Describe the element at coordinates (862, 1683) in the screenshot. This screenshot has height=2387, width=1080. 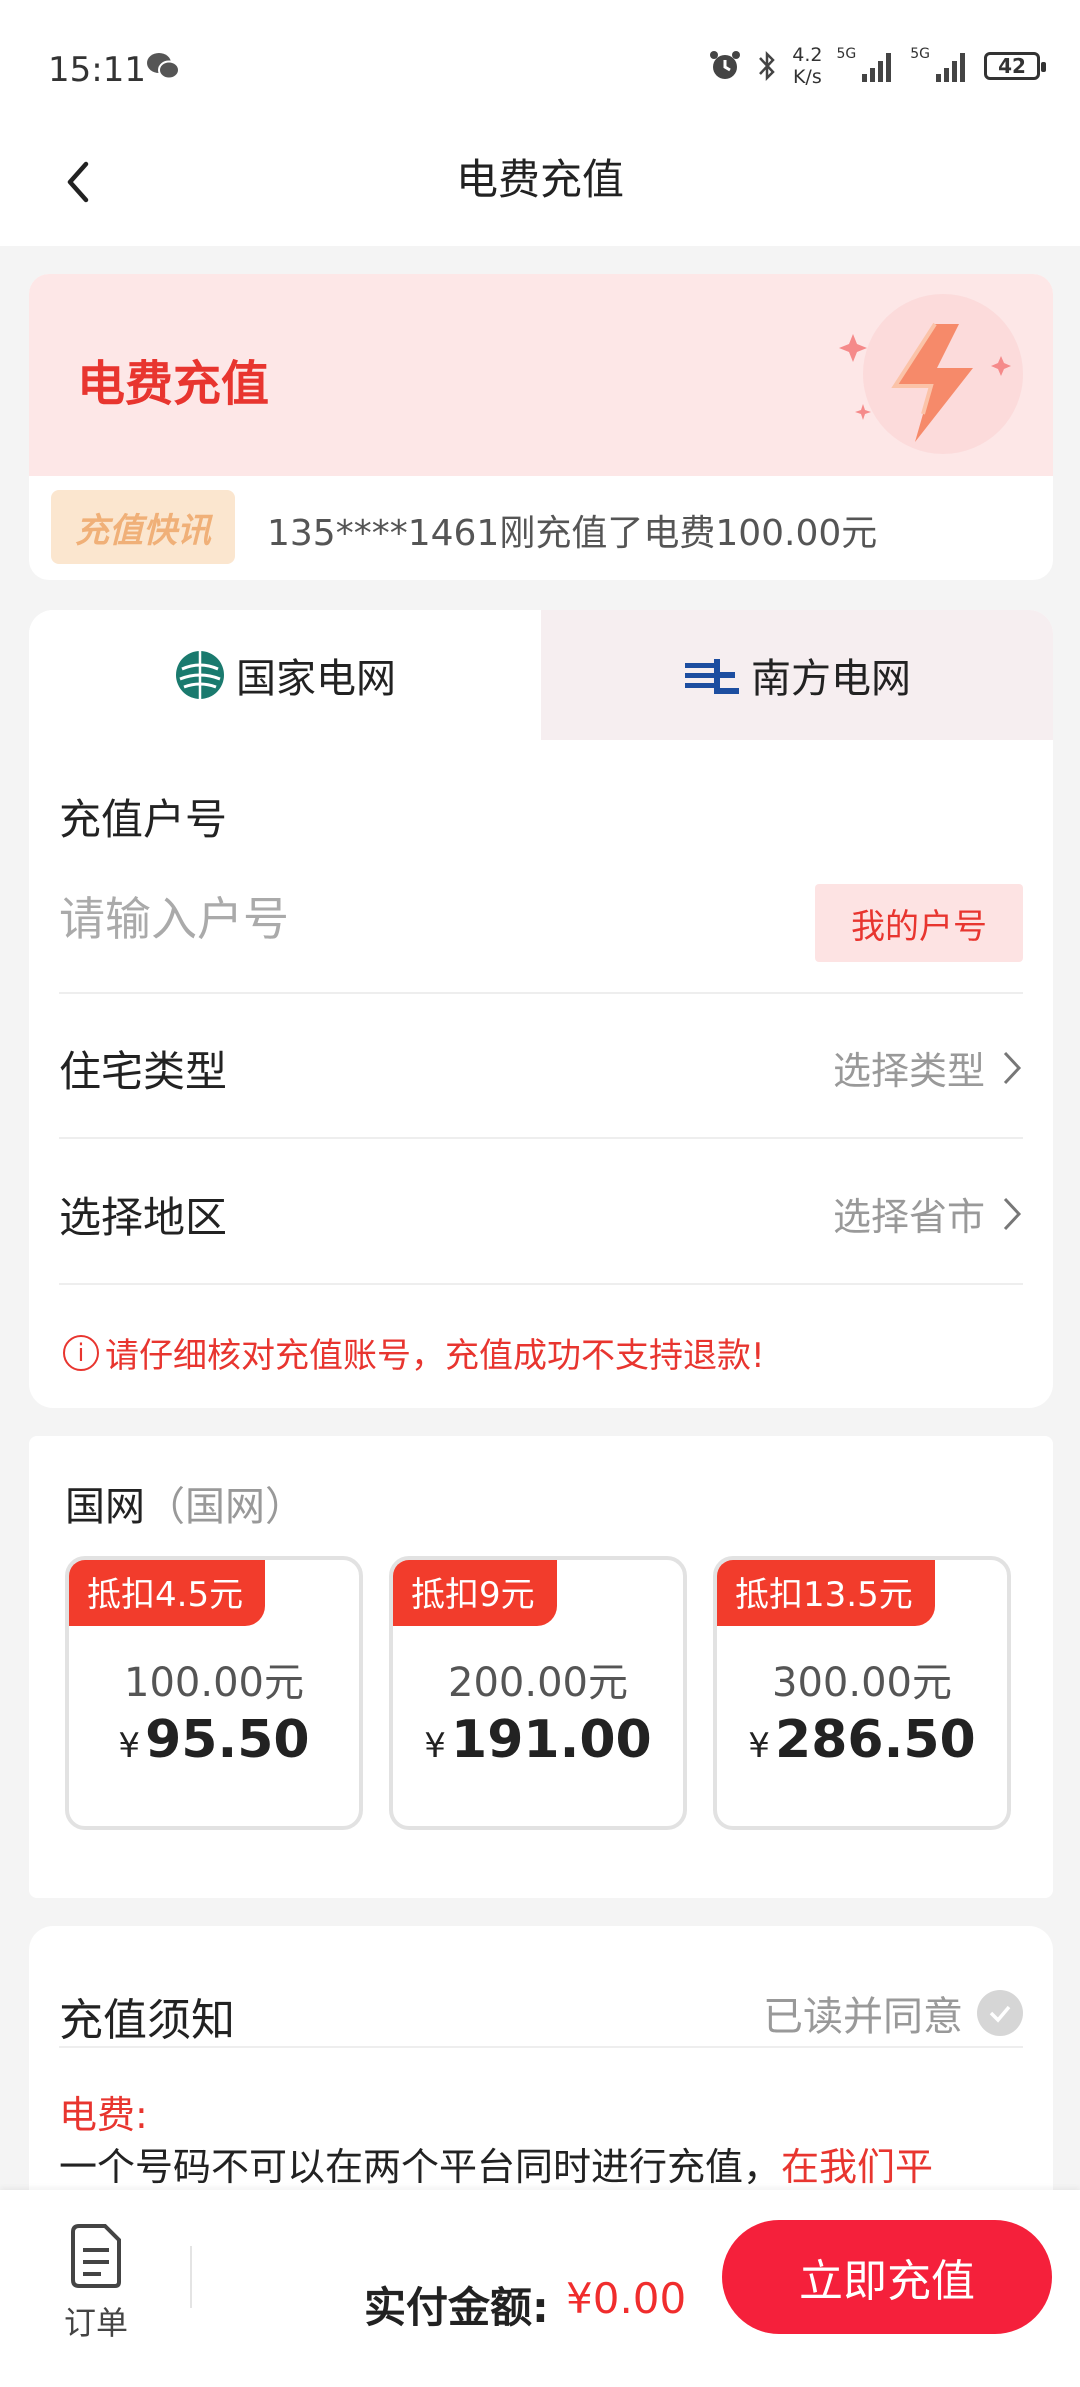
I see `face-value: 300.00元` at that location.